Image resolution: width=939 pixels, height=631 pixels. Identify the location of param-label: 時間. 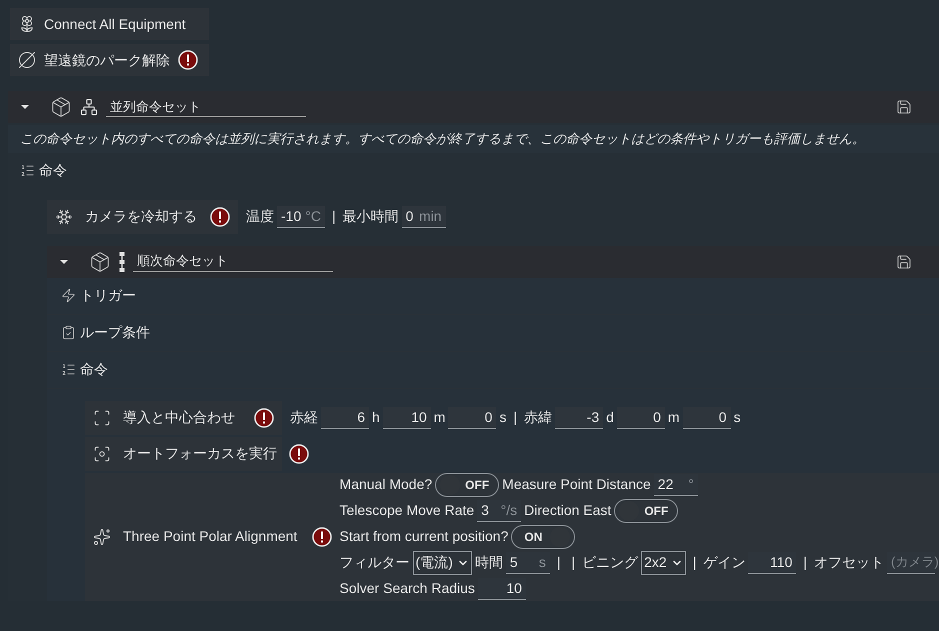
(488, 562).